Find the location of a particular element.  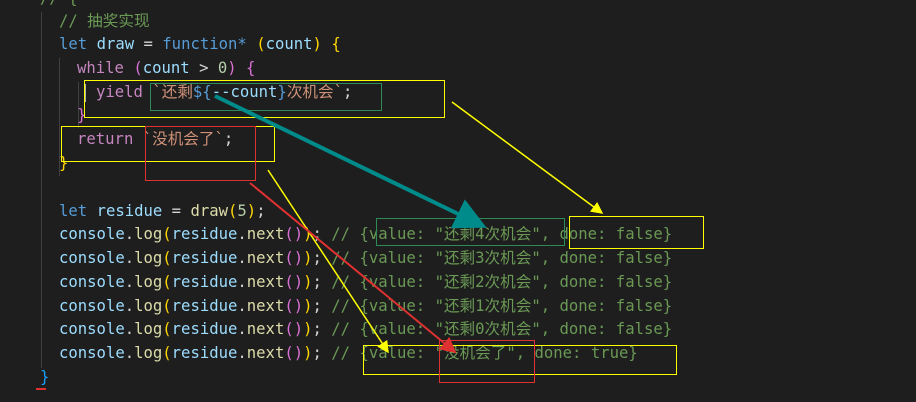

arrow-yield-to-done-false is located at coordinates (527, 157).